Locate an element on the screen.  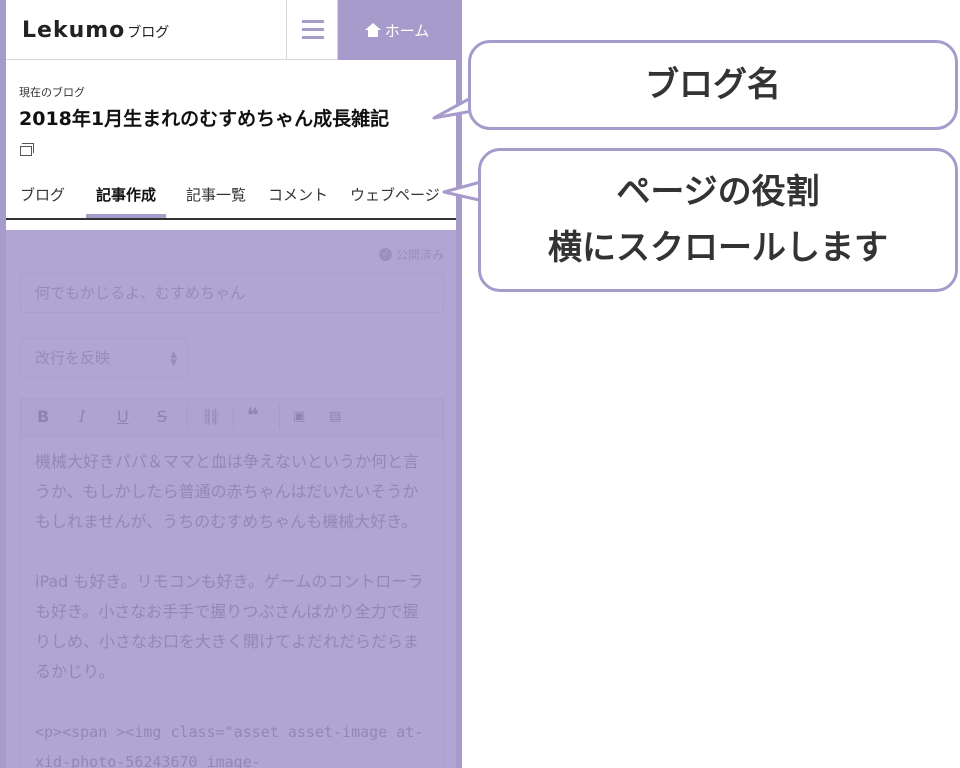
page-role-callout-line1: ページの役割 is located at coordinates (718, 192).